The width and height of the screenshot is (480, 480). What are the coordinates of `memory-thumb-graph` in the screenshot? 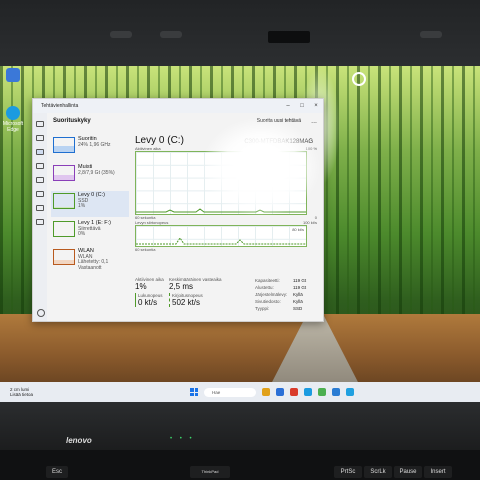 It's located at (64, 173).